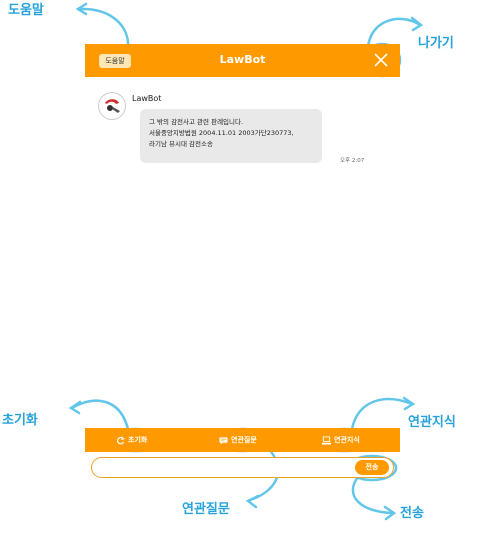 The height and width of the screenshot is (557, 489). I want to click on close-button, so click(381, 60).